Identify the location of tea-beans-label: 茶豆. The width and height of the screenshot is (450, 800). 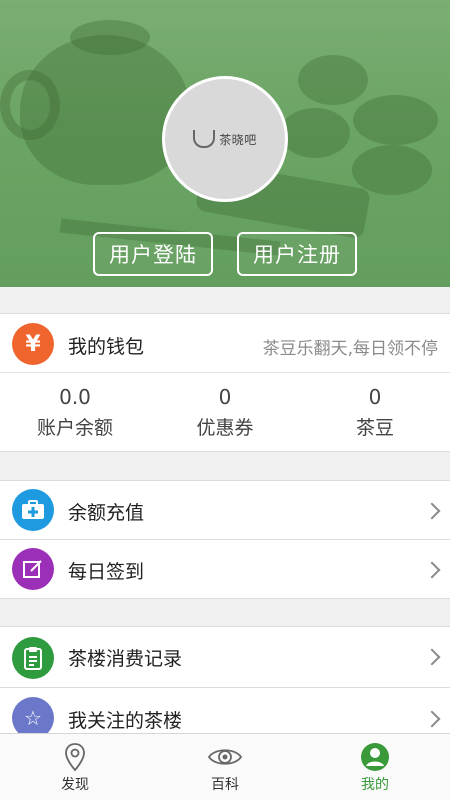
(374, 428).